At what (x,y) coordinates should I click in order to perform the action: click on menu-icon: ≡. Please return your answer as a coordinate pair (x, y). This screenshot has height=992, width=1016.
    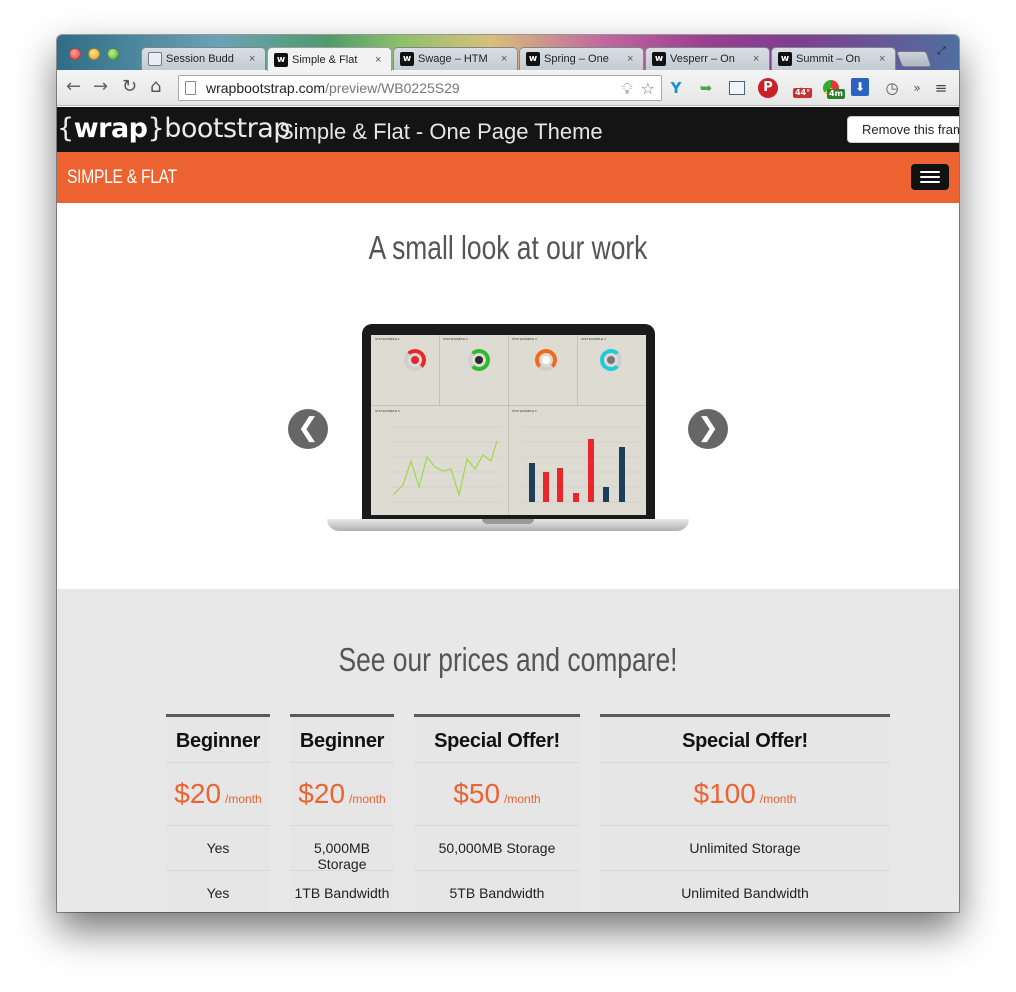
    Looking at the image, I should click on (941, 88).